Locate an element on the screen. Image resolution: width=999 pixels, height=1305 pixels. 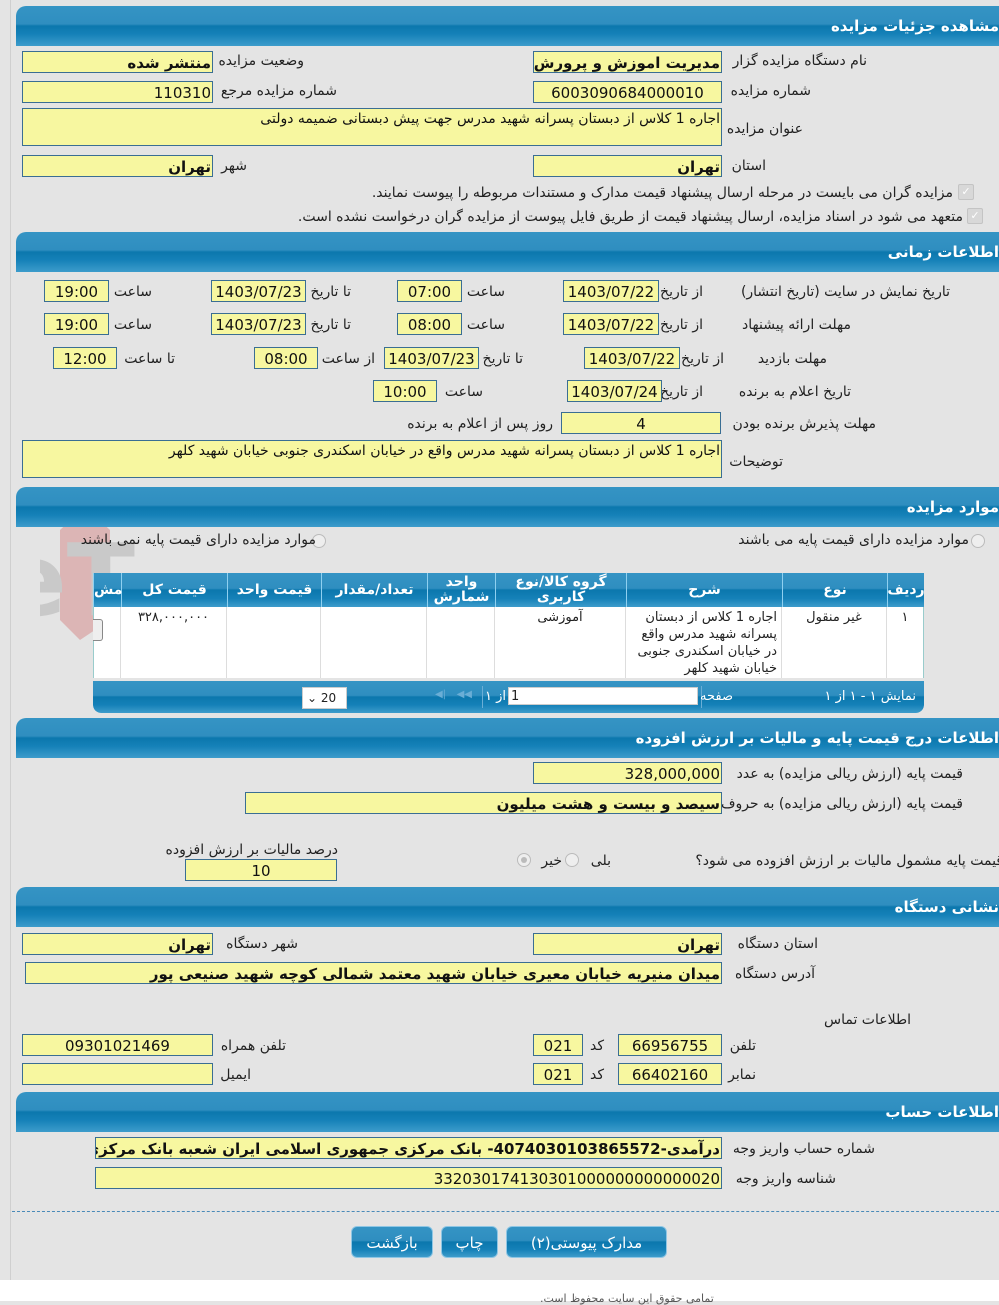
back-button: بازگشت is located at coordinates (392, 1242).